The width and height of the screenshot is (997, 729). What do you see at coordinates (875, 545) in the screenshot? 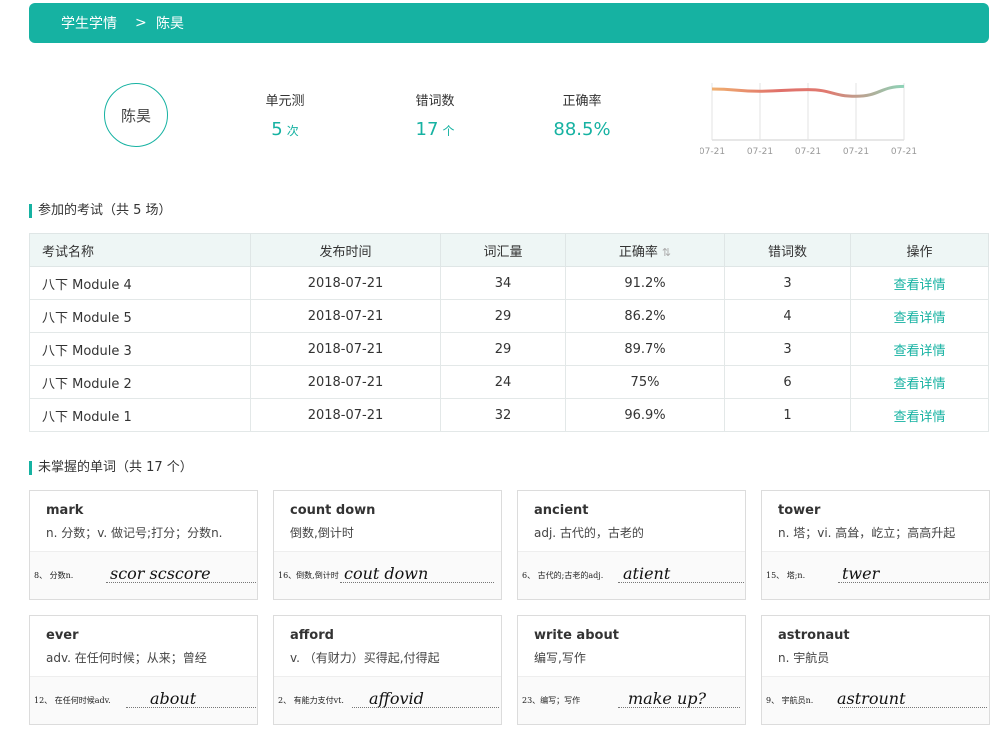
I see `word-card: tower n. 塔；vi. 高耸，屹立；高高升起 15、 塔;n. twer` at bounding box center [875, 545].